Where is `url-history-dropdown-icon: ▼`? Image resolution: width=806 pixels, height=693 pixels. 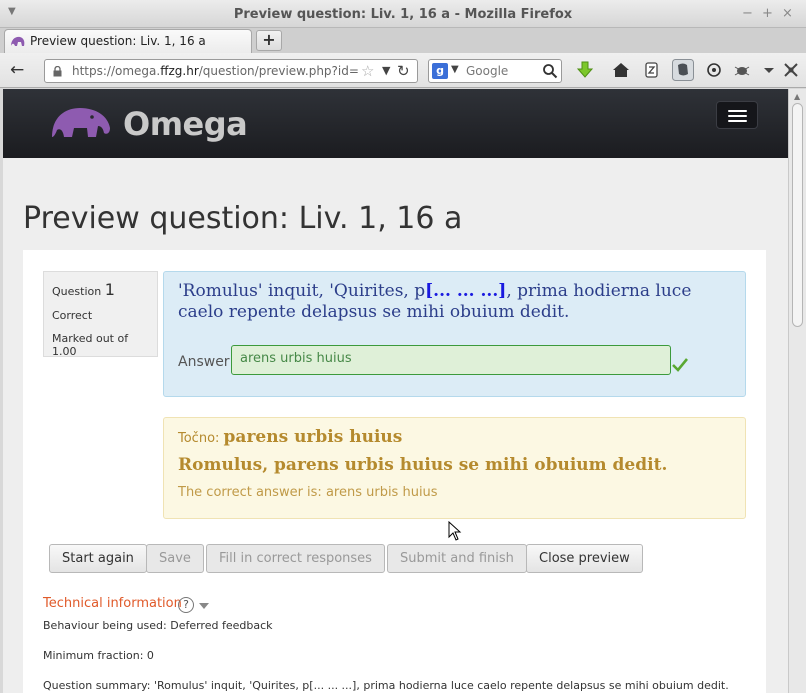
url-history-dropdown-icon: ▼ is located at coordinates (386, 70).